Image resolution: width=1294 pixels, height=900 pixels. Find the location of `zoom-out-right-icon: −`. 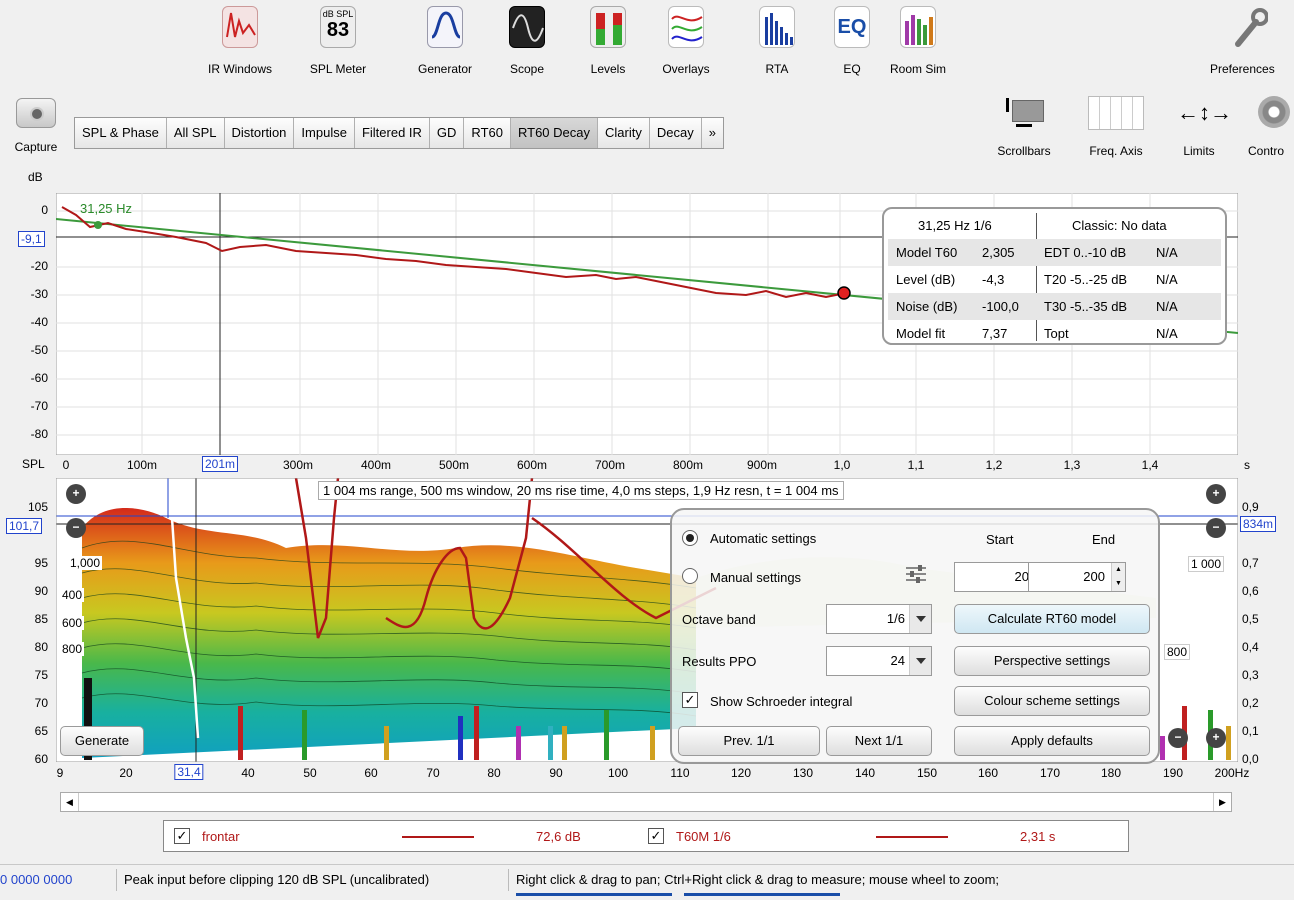

zoom-out-right-icon: − is located at coordinates (1216, 528).